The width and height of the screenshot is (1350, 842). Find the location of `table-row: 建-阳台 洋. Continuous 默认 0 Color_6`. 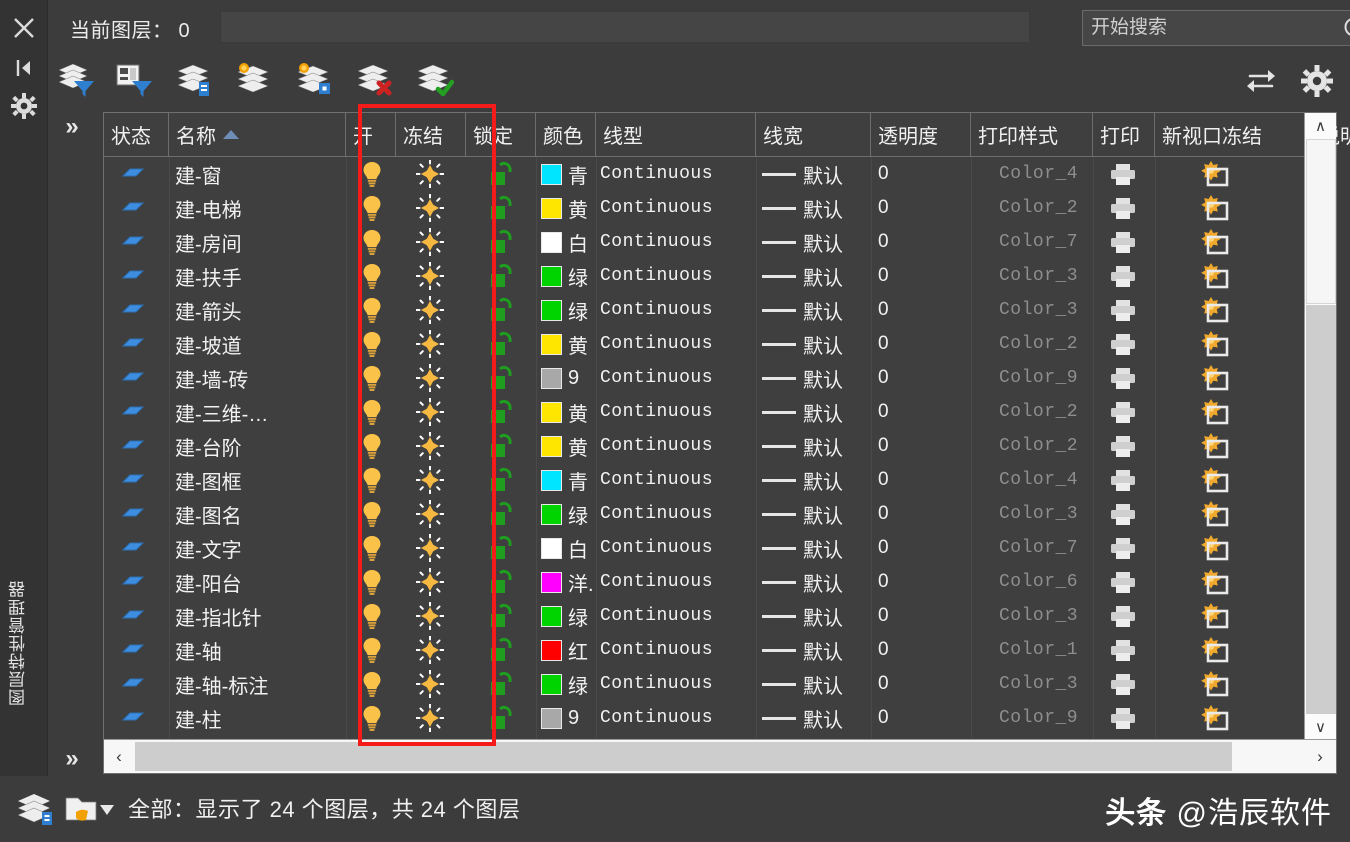

table-row: 建-阳台 洋. Continuous 默认 0 Color_6 is located at coordinates (710, 582).